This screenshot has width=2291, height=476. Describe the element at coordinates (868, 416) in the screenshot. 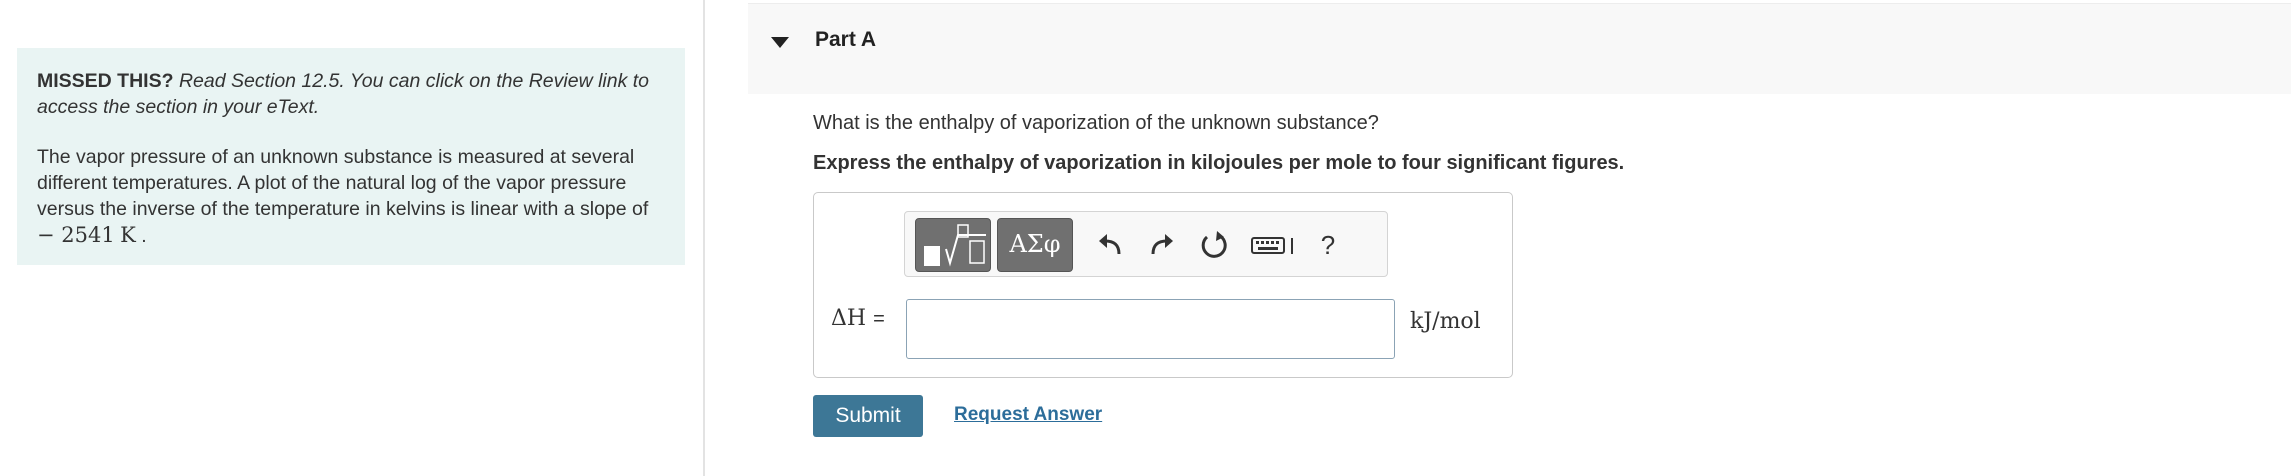

I see `submit-button: Submit` at that location.